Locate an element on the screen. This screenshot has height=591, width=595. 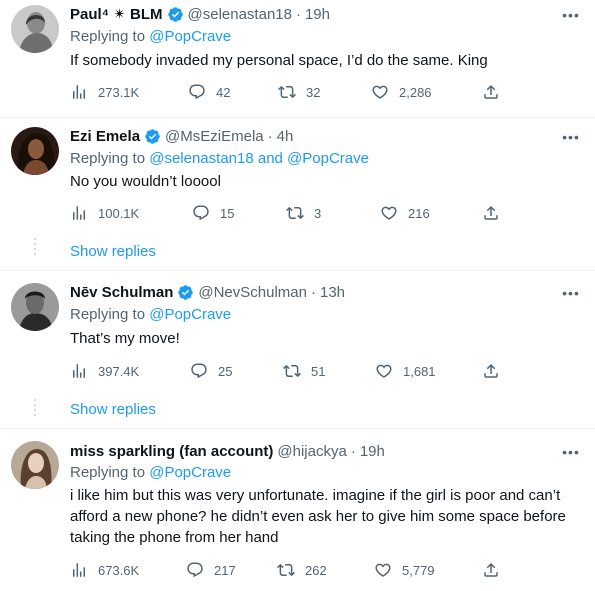
like-action: 216 is located at coordinates (405, 213).